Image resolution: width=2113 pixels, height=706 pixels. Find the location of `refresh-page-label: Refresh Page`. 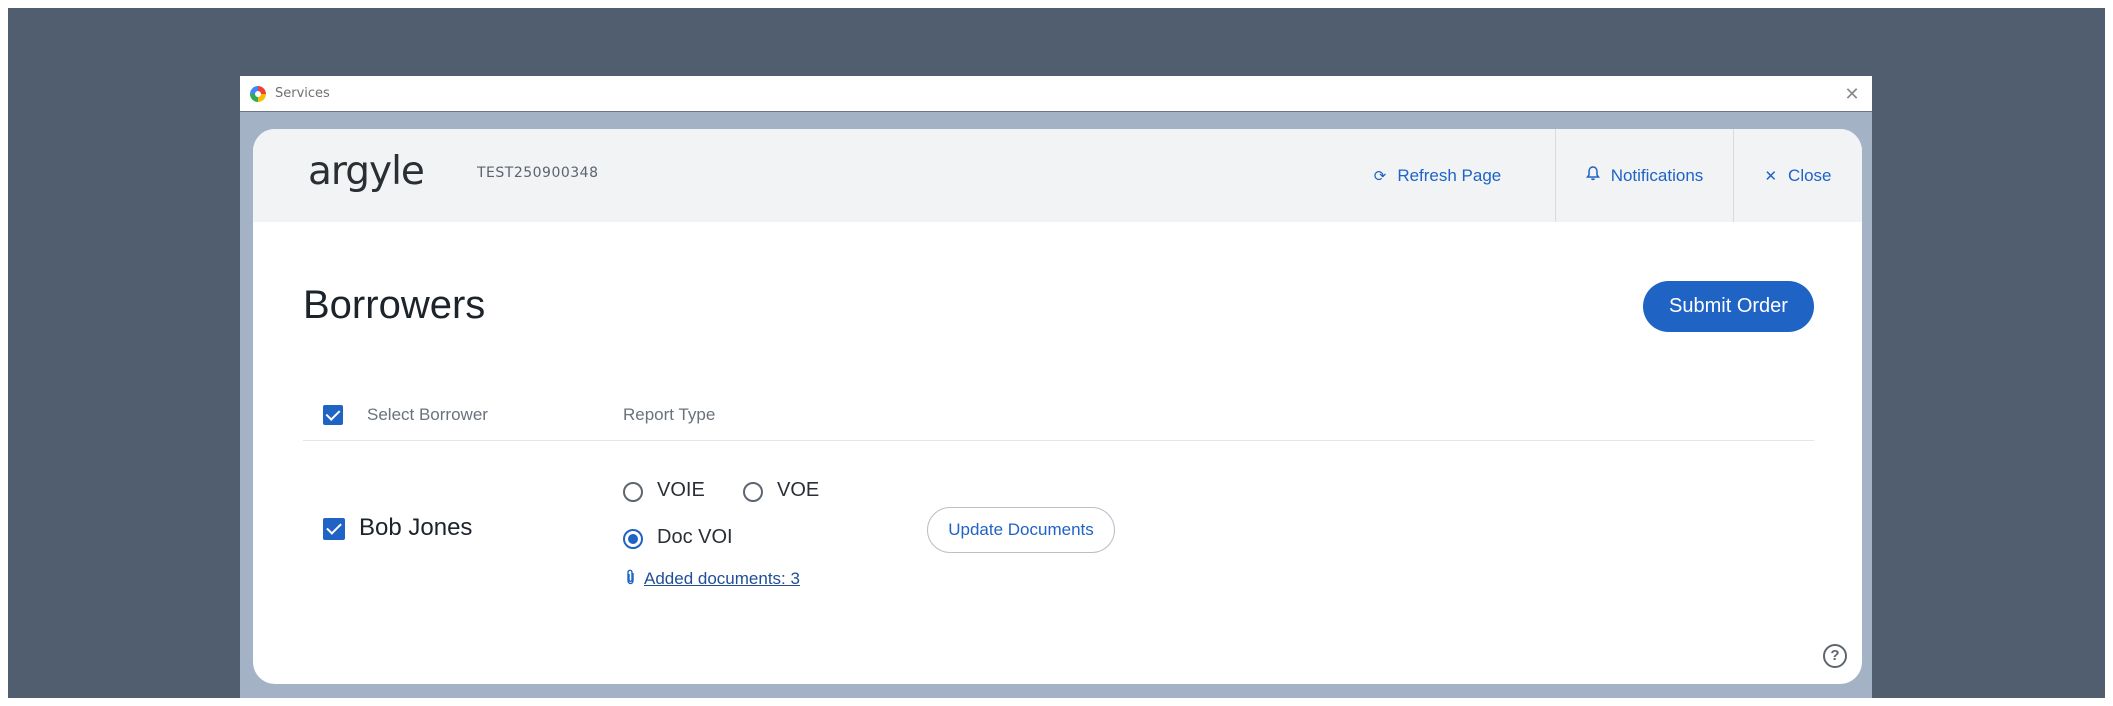

refresh-page-label: Refresh Page is located at coordinates (1449, 175).